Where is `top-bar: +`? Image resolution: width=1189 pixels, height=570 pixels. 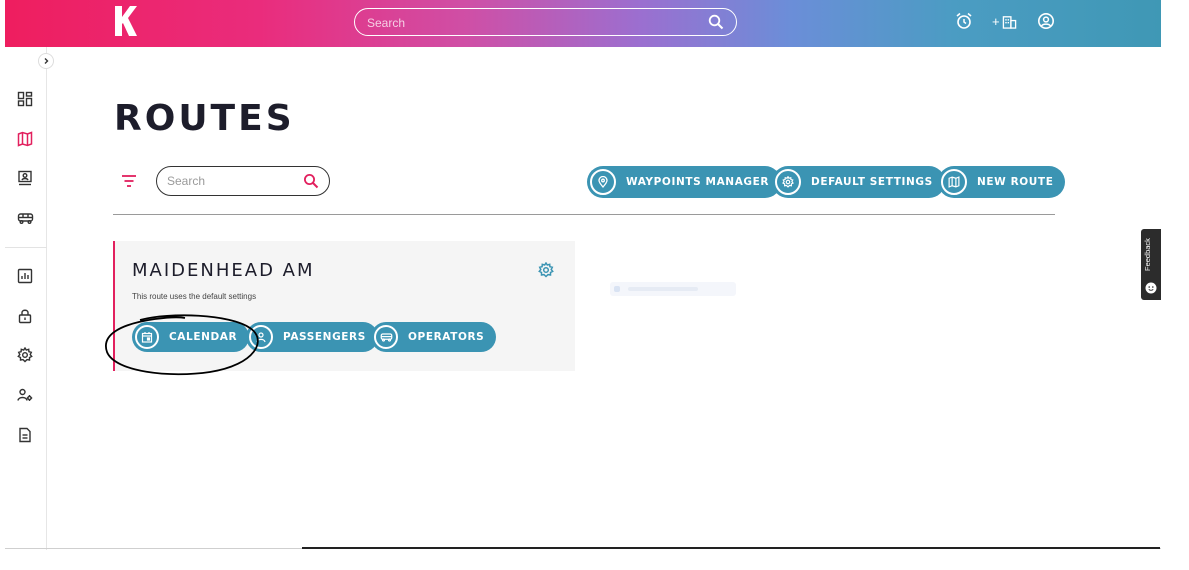 top-bar: + is located at coordinates (583, 23).